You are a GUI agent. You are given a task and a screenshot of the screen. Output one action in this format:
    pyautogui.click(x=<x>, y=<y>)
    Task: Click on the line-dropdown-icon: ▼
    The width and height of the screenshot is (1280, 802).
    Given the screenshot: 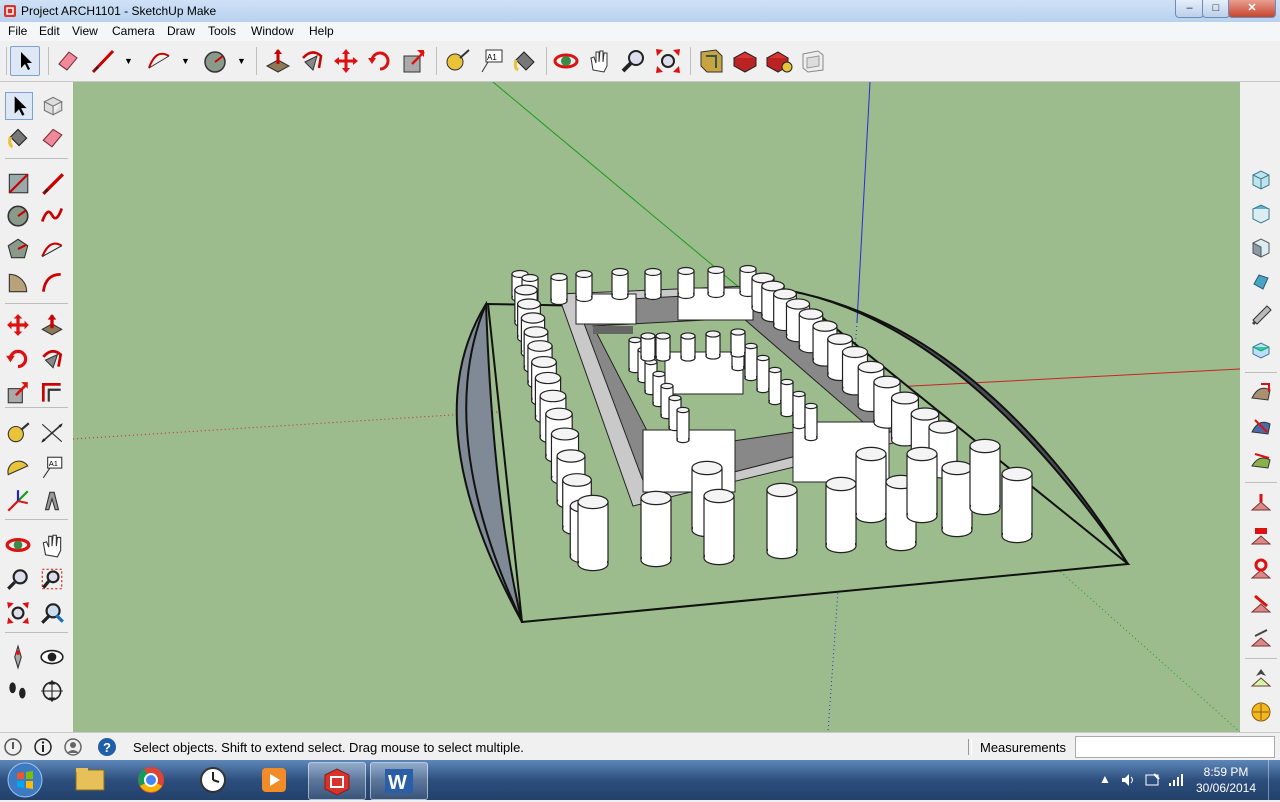 What is the action you would take?
    pyautogui.click(x=128, y=61)
    